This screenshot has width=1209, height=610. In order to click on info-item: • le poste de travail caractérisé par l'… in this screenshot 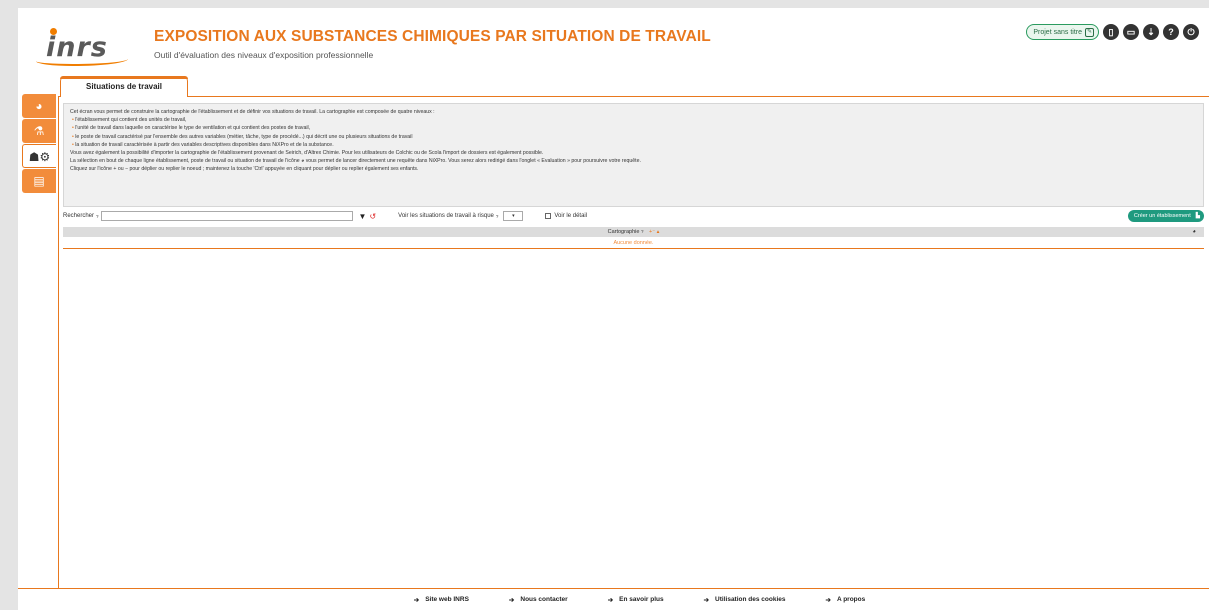, I will do `click(242, 136)`.